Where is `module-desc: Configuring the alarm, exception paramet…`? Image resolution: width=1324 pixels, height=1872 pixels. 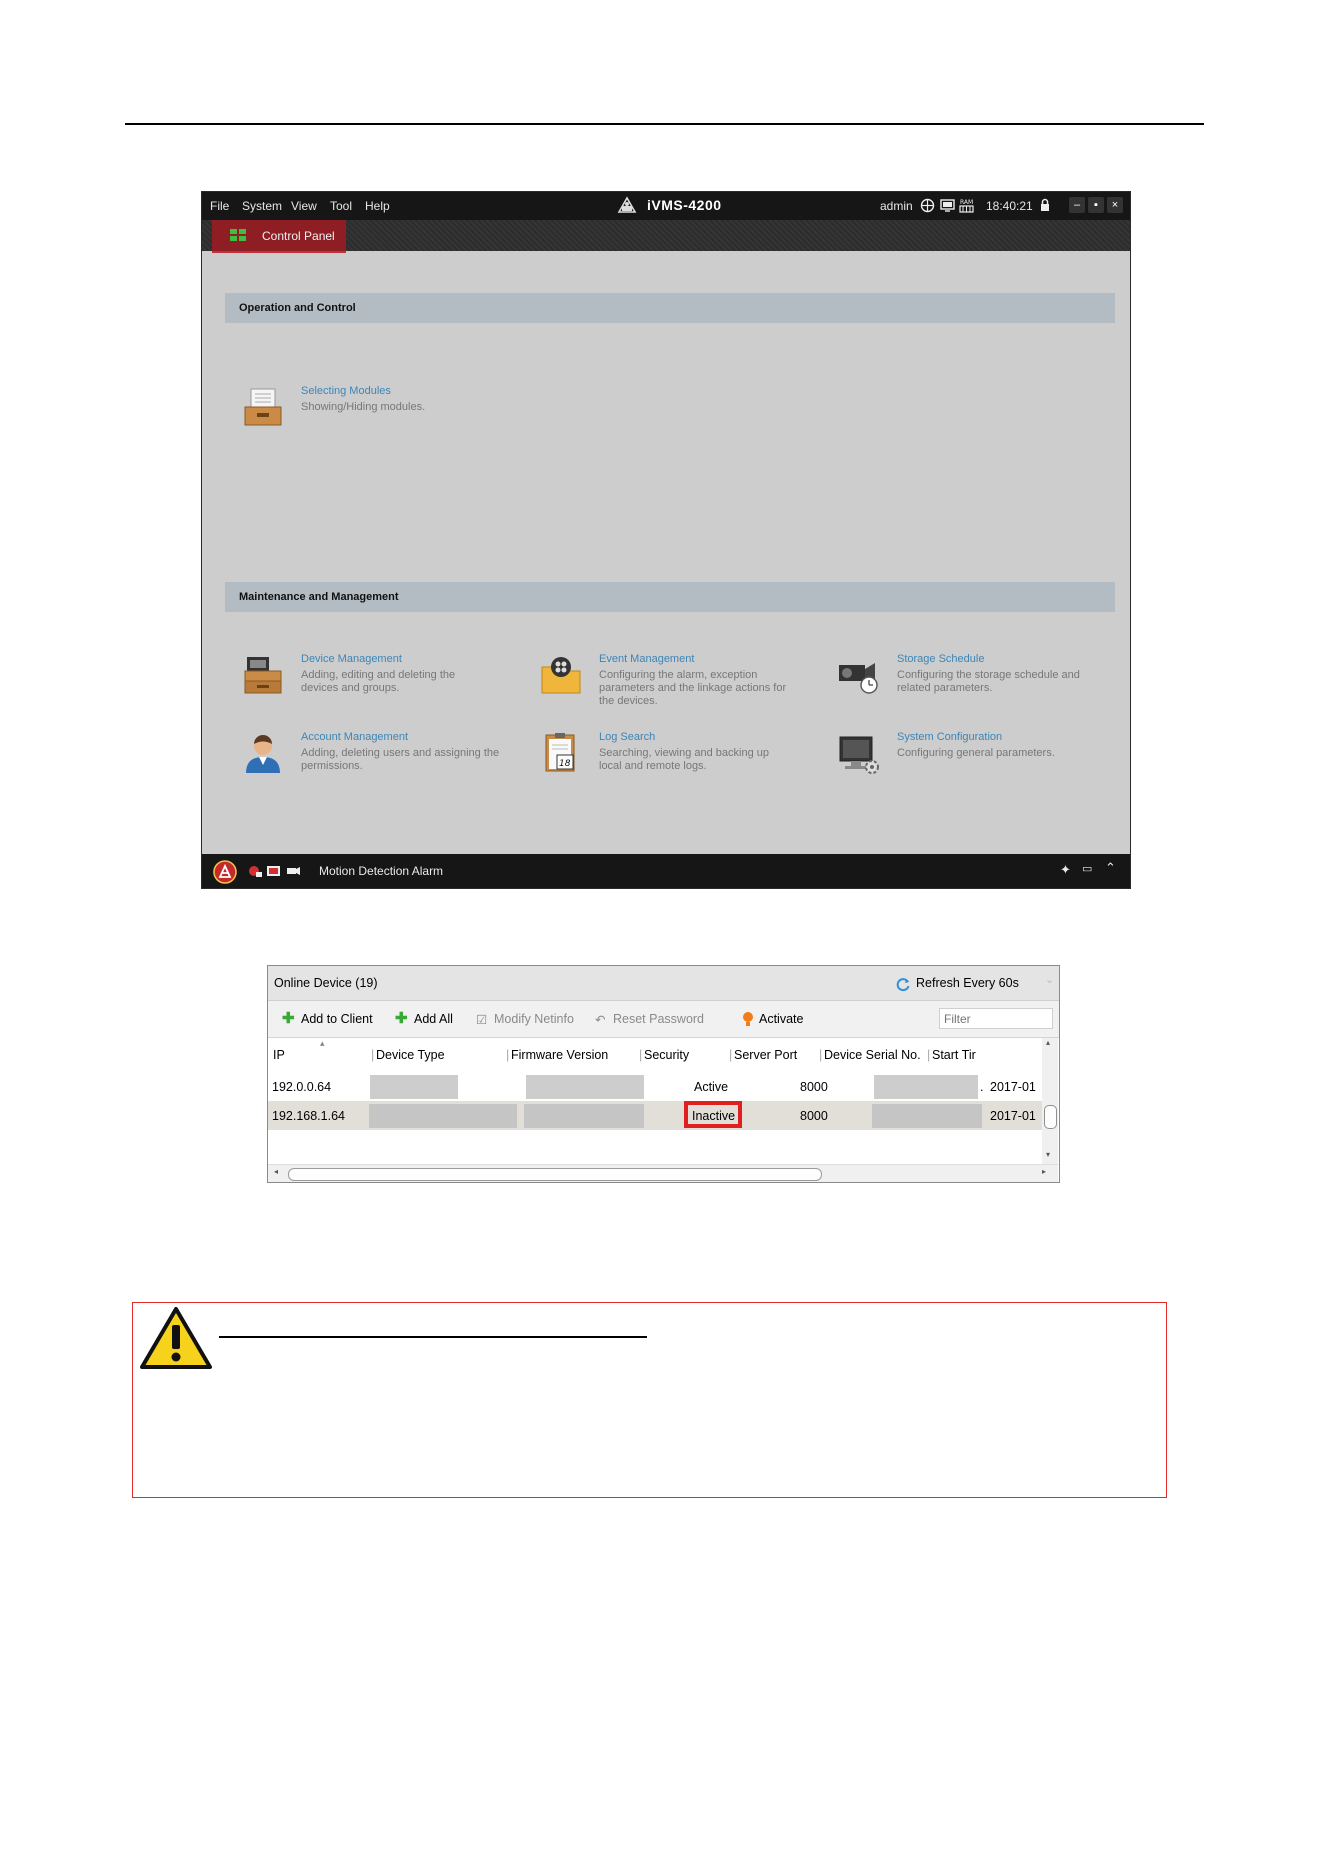
module-desc: Configuring the alarm, exception paramet… is located at coordinates (693, 688).